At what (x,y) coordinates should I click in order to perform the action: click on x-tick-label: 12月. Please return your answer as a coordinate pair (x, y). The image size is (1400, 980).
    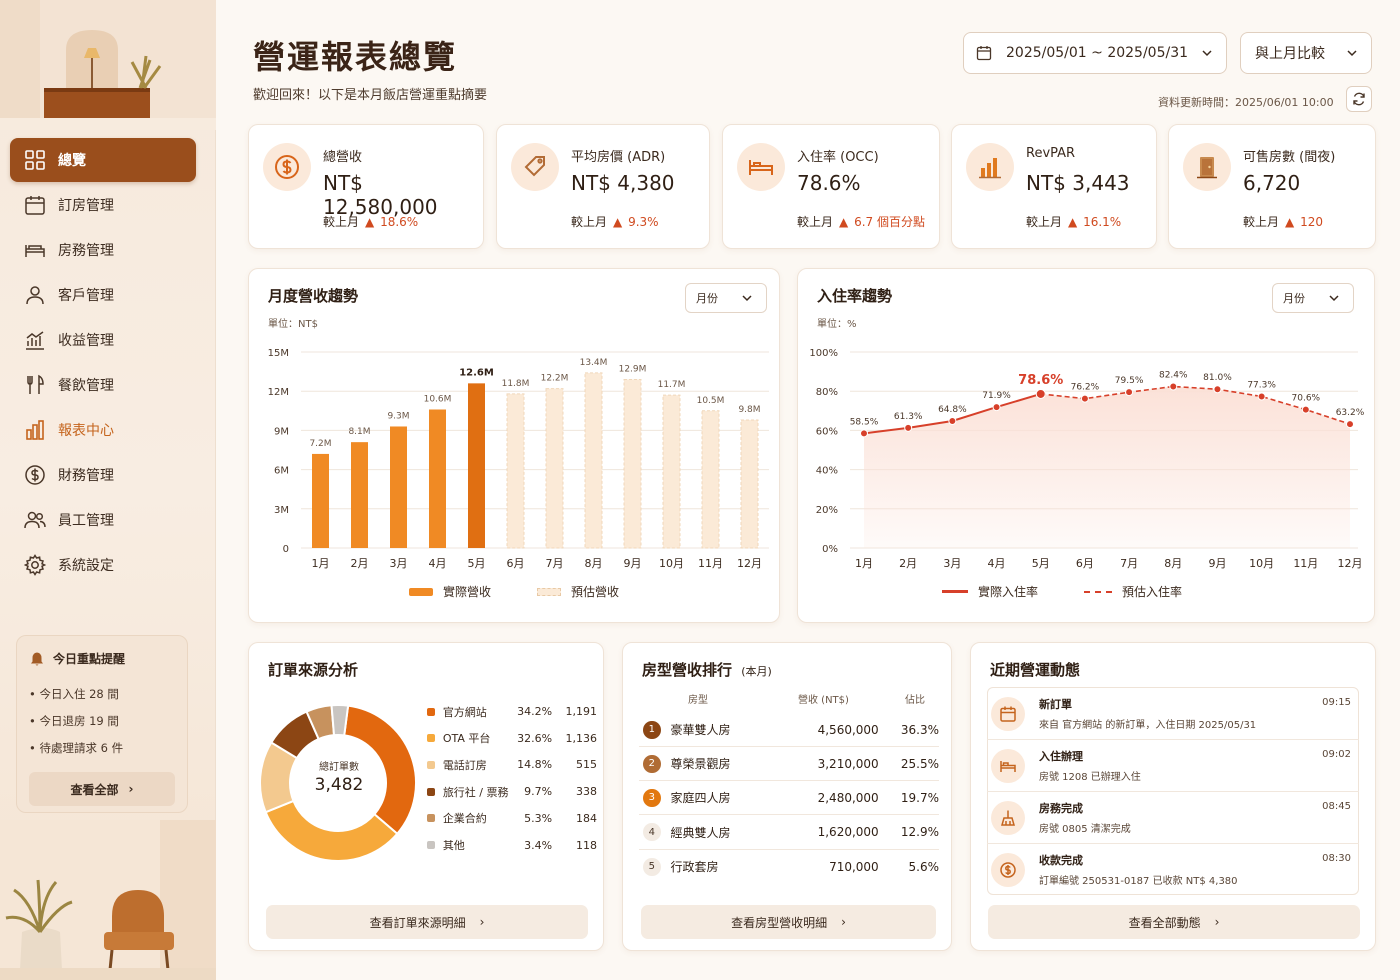
    Looking at the image, I should click on (1350, 563).